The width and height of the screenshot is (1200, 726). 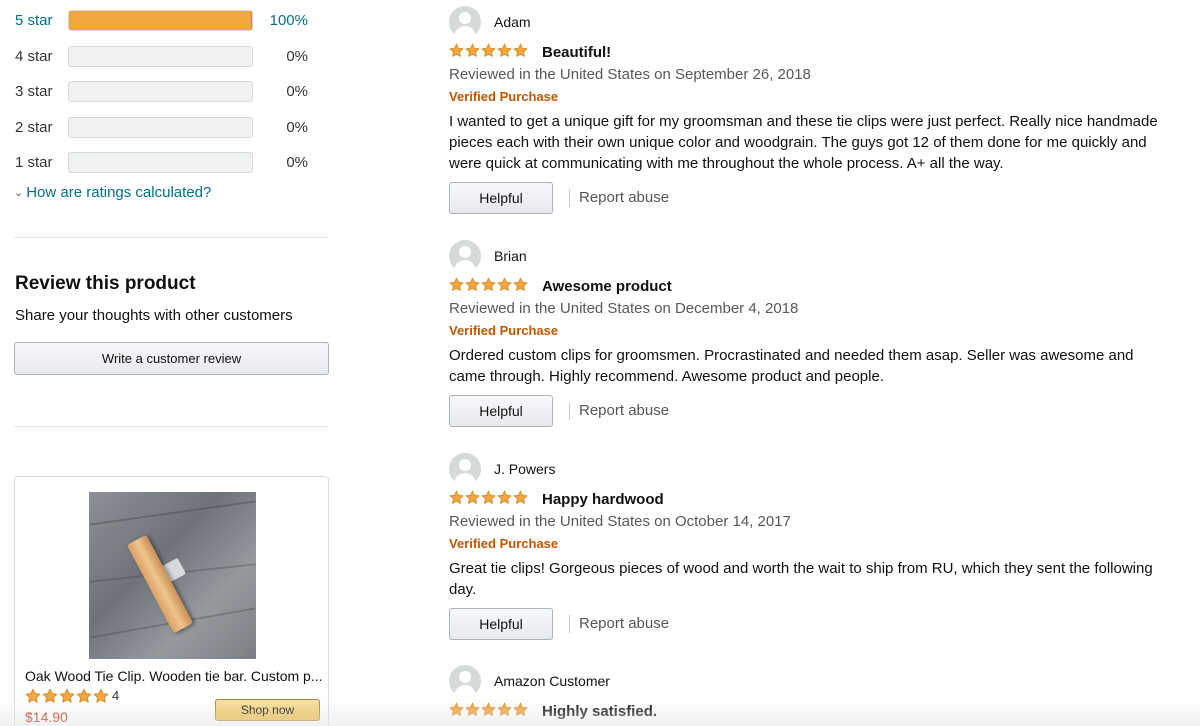 I want to click on review-title: Awesome product, so click(x=607, y=286).